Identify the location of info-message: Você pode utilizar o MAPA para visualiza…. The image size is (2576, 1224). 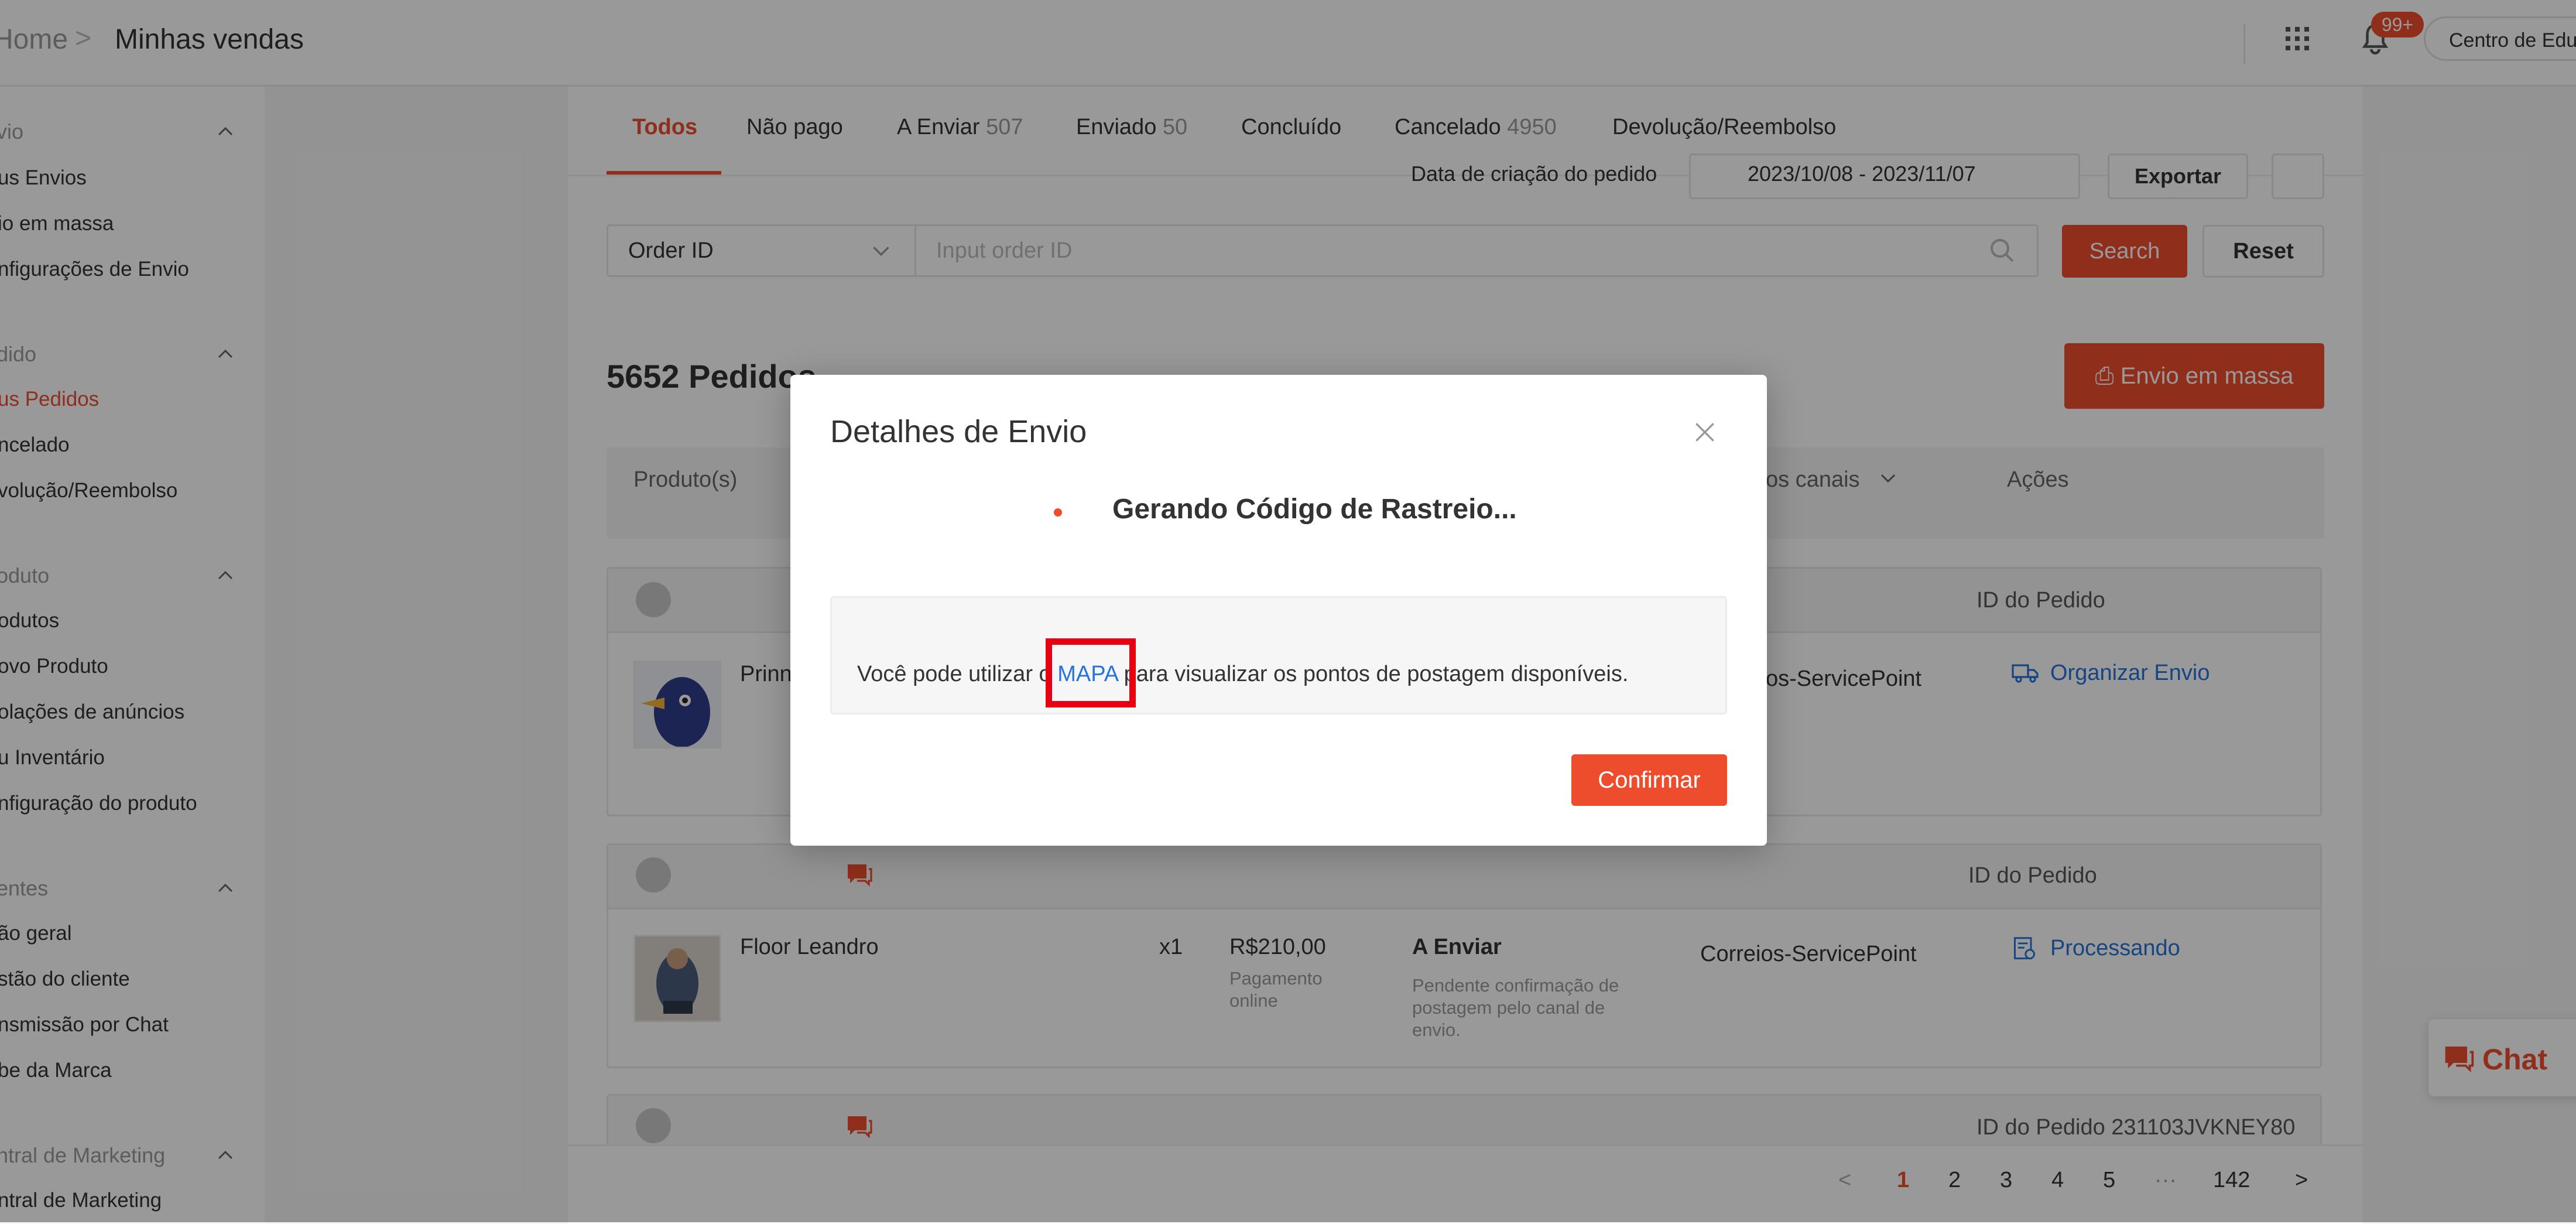
(1243, 674).